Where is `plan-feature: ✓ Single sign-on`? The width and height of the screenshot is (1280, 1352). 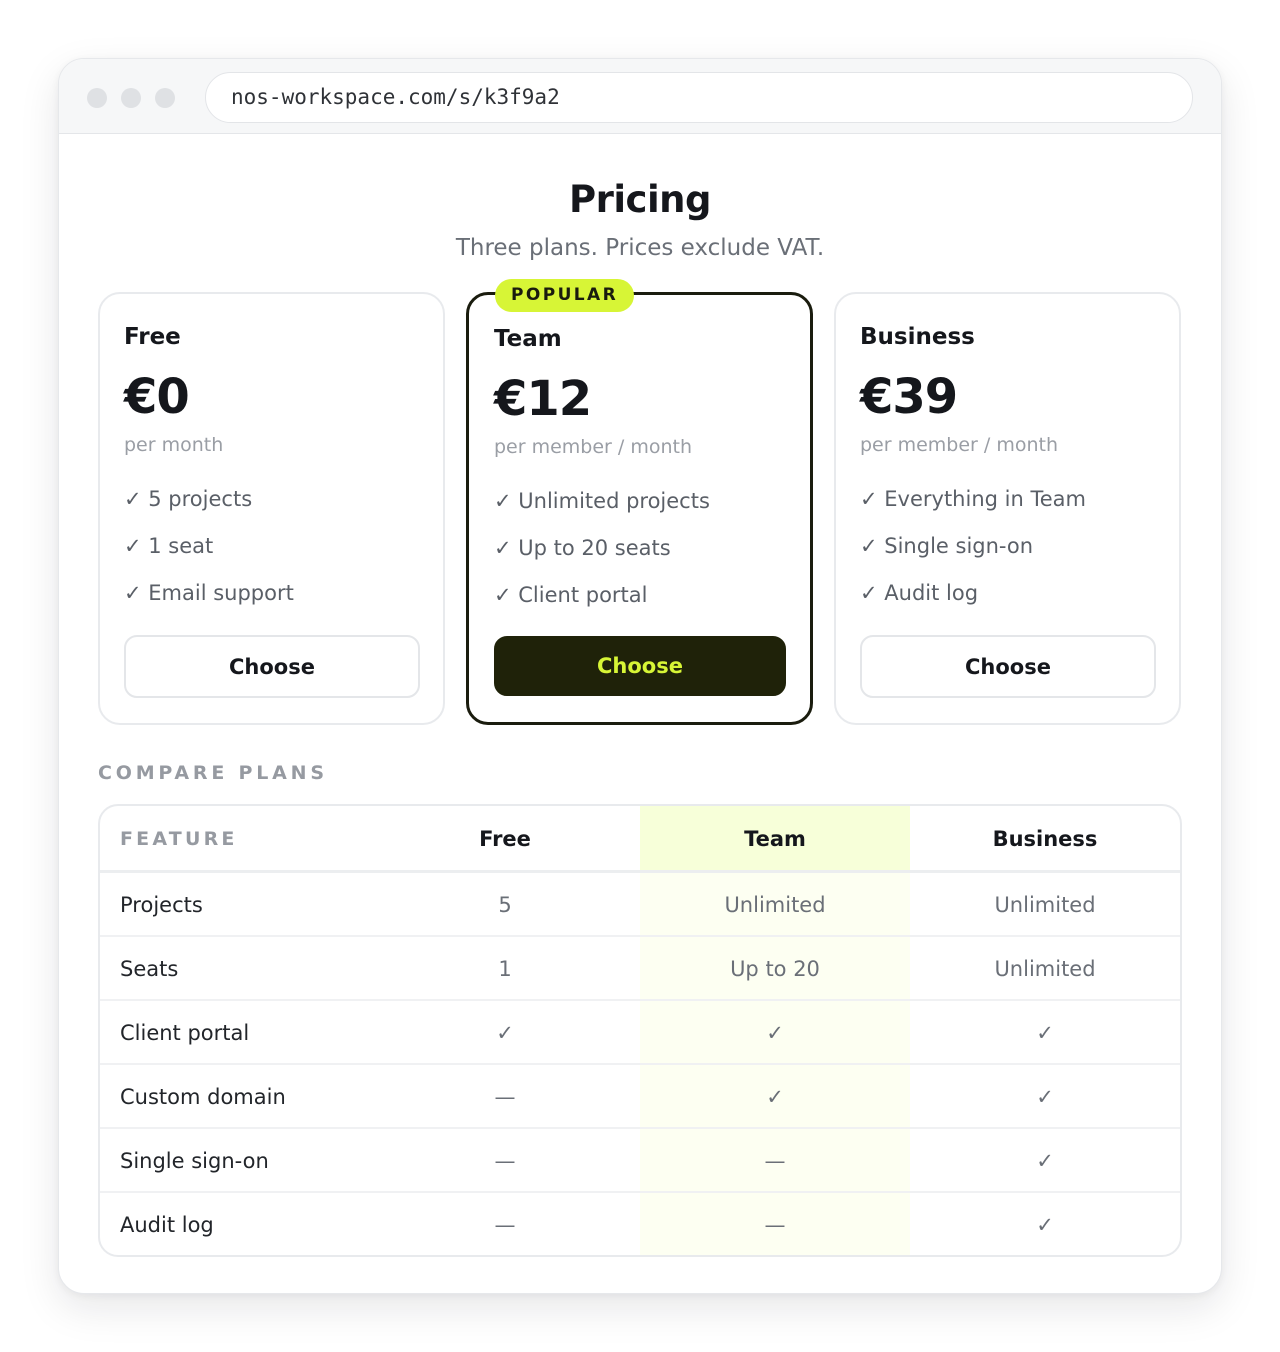 plan-feature: ✓ Single sign-on is located at coordinates (947, 546).